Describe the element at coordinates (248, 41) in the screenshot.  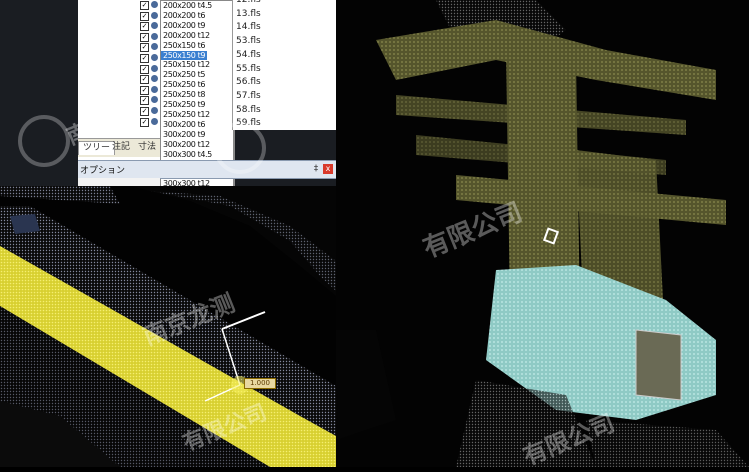
I see `file-item: 53.fls` at that location.